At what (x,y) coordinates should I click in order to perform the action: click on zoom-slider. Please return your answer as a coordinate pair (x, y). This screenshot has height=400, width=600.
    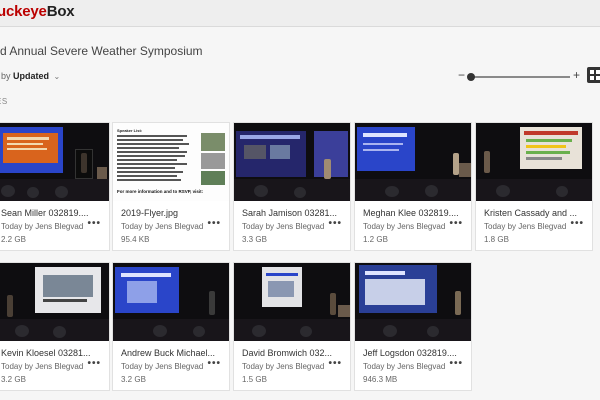
    Looking at the image, I should click on (518, 77).